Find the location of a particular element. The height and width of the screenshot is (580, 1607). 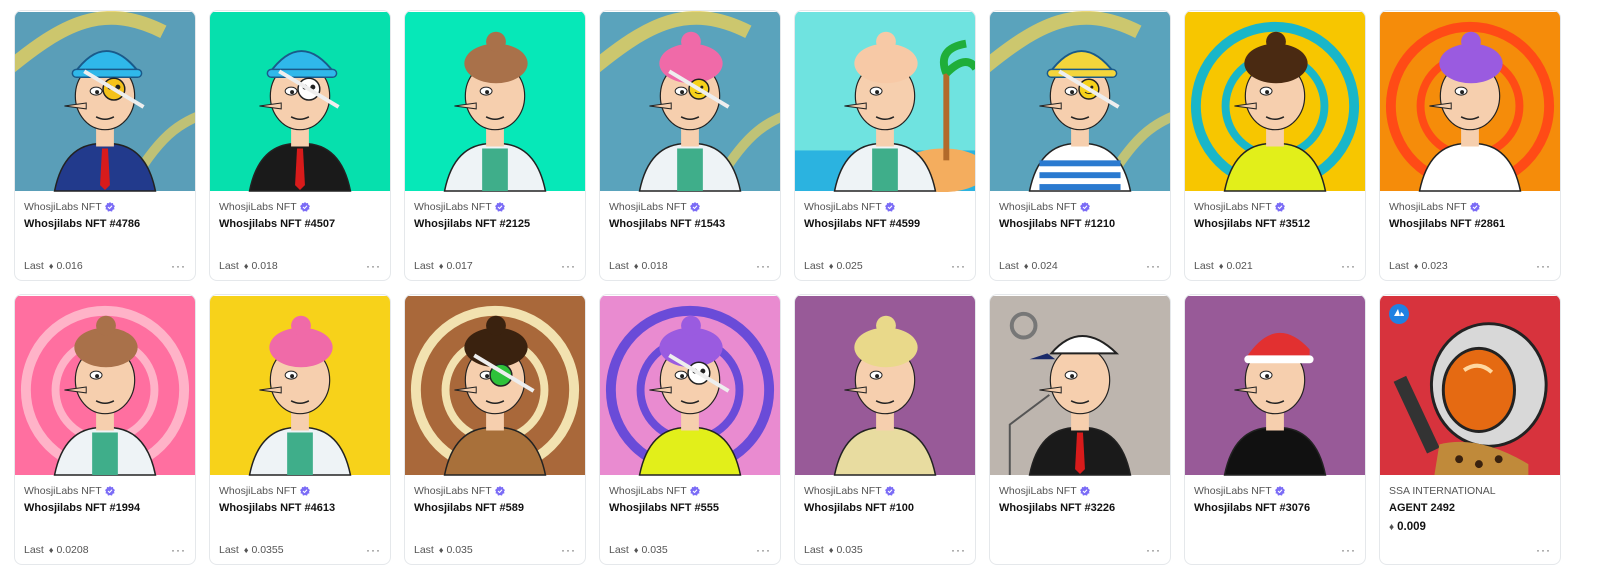

nft-name: Whosjilabs NFT #4599 is located at coordinates (885, 224).